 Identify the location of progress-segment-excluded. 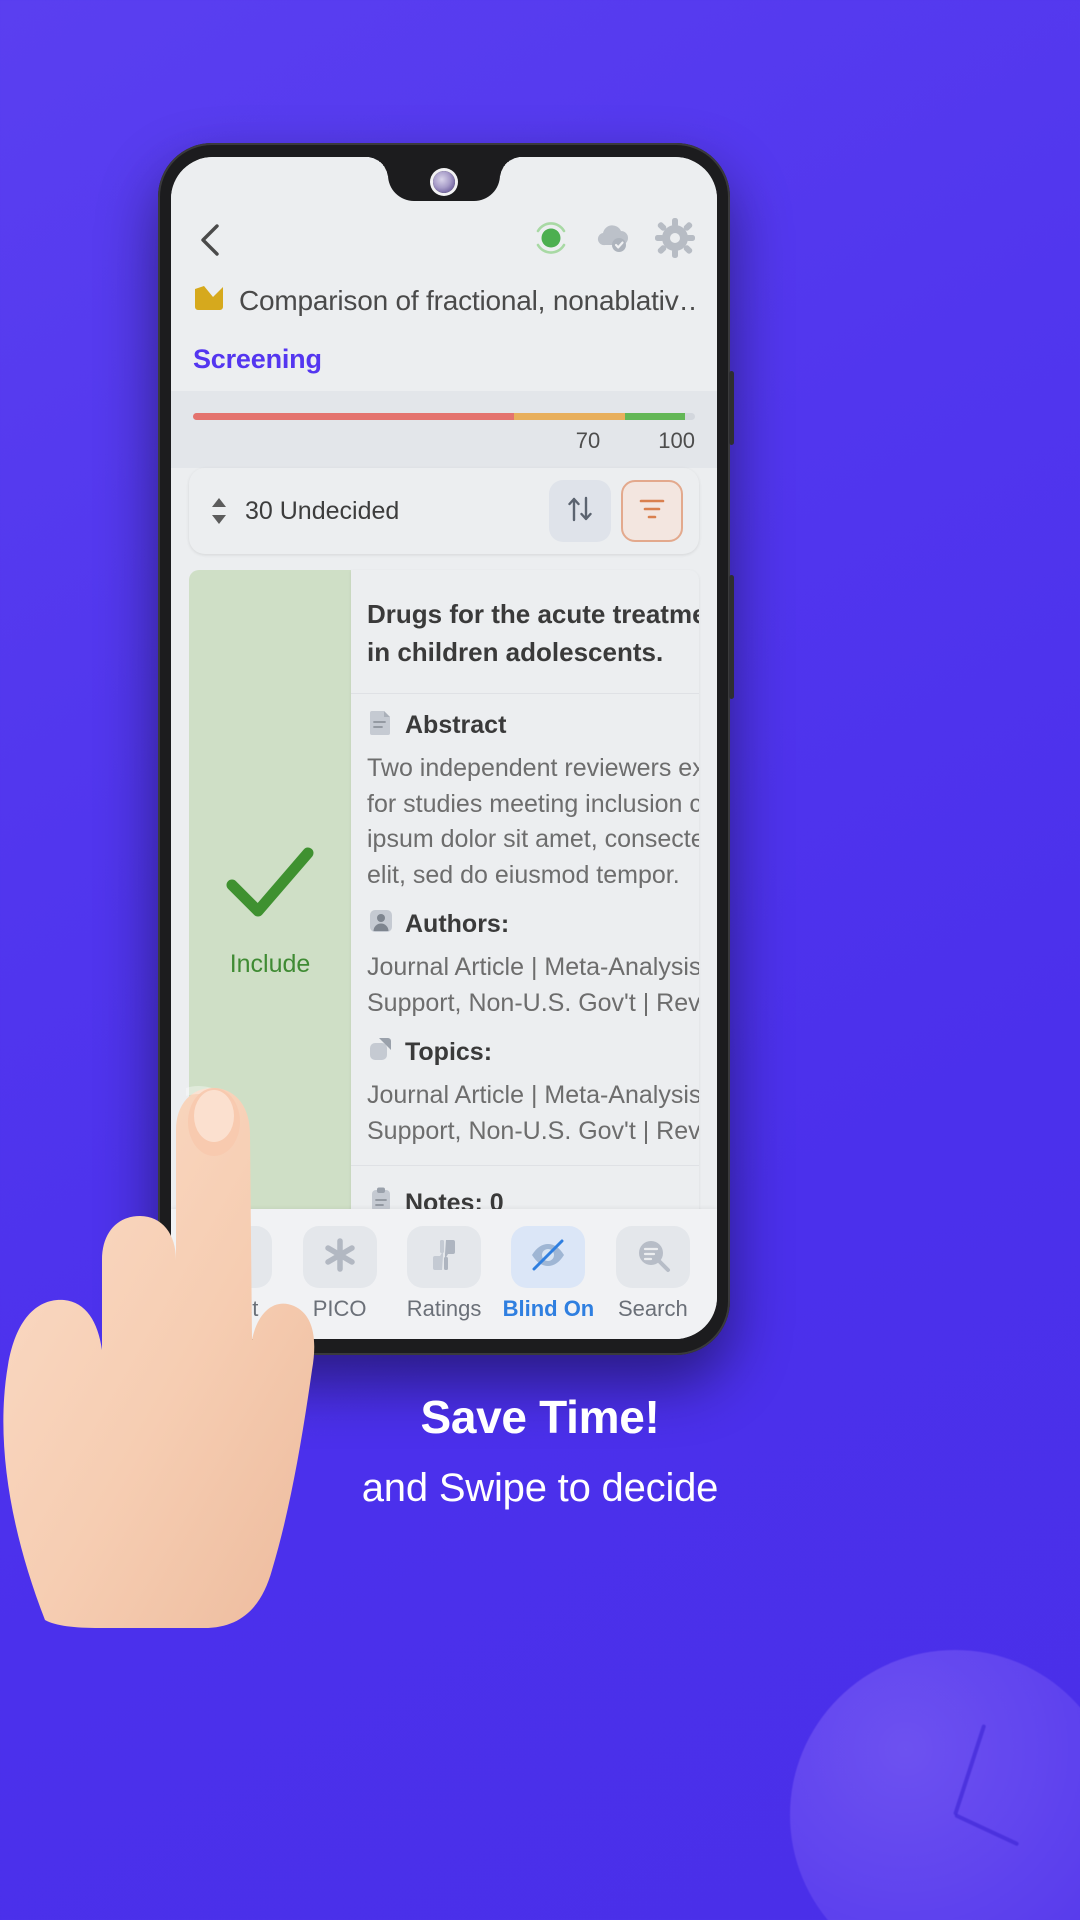
(354, 416).